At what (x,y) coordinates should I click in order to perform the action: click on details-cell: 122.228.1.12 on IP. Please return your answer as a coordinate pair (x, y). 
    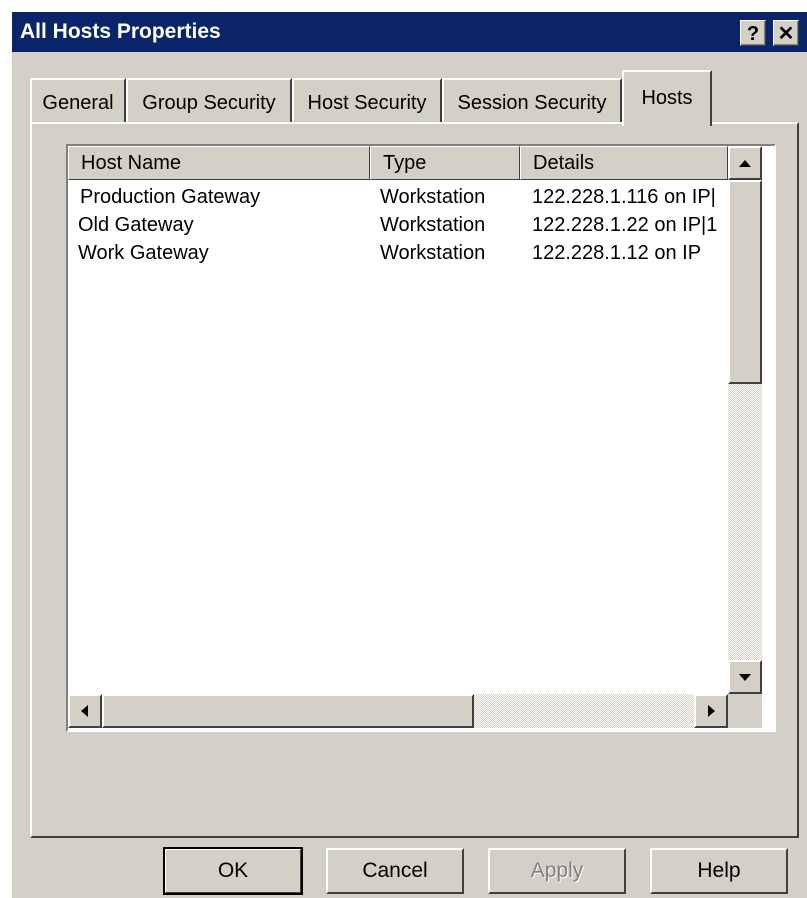
    Looking at the image, I should click on (617, 253).